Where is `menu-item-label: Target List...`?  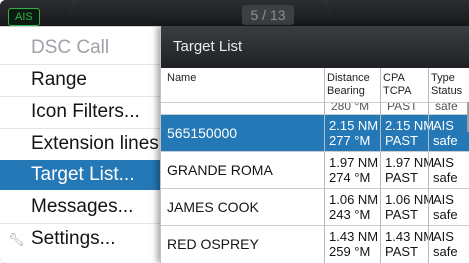 menu-item-label: Target List... is located at coordinates (83, 174).